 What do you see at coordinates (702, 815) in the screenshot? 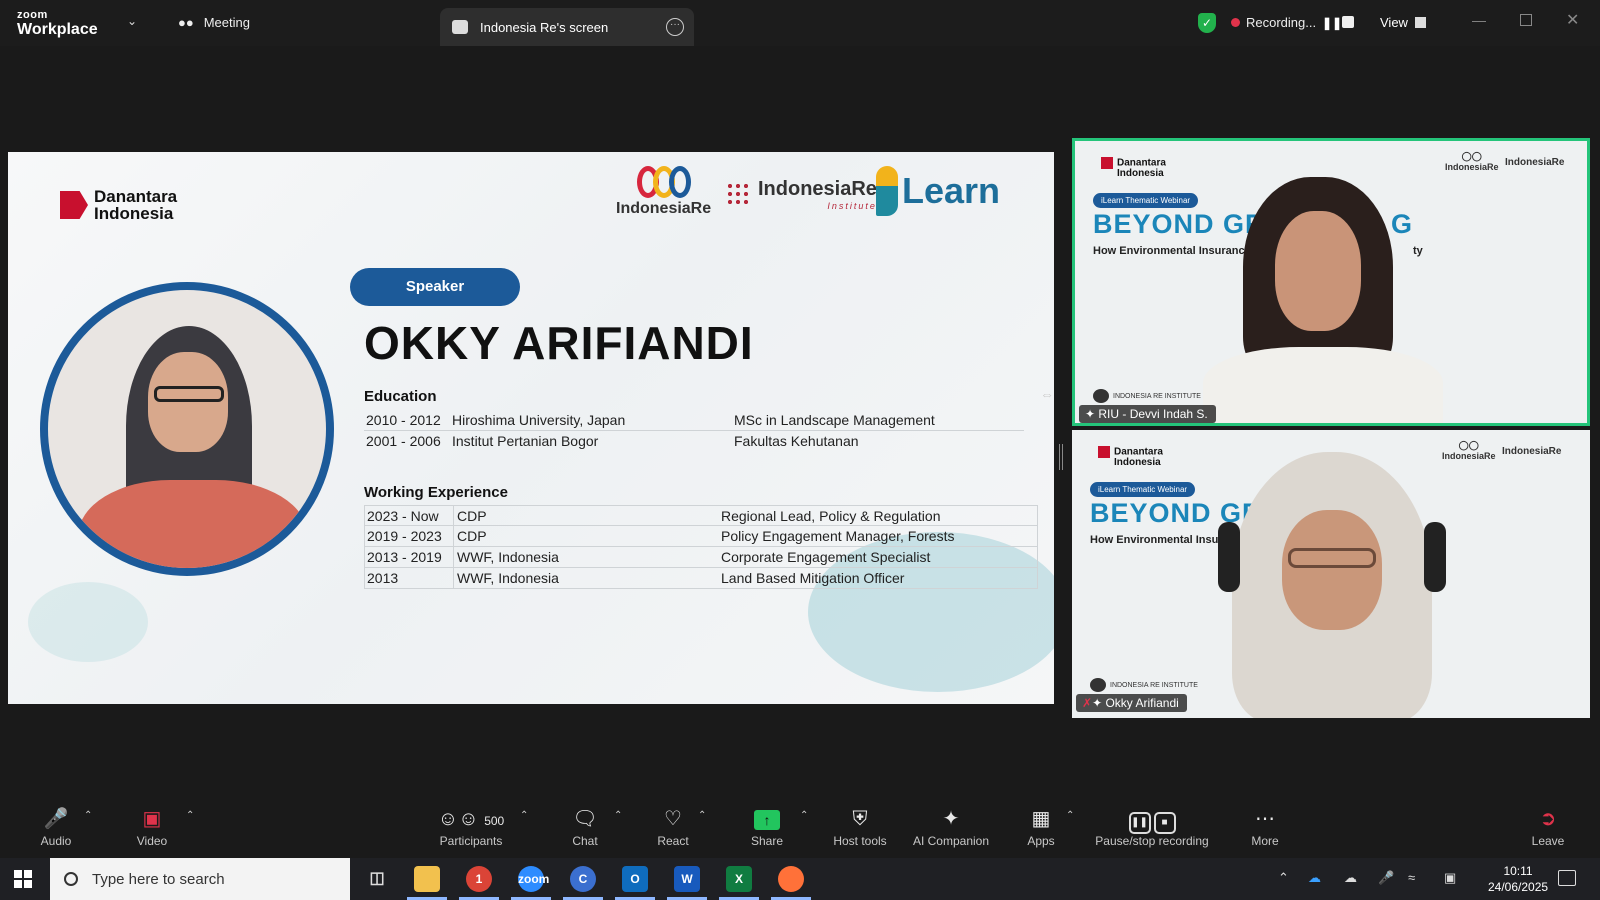
I see `react-caret-icon: ⌃` at bounding box center [702, 815].